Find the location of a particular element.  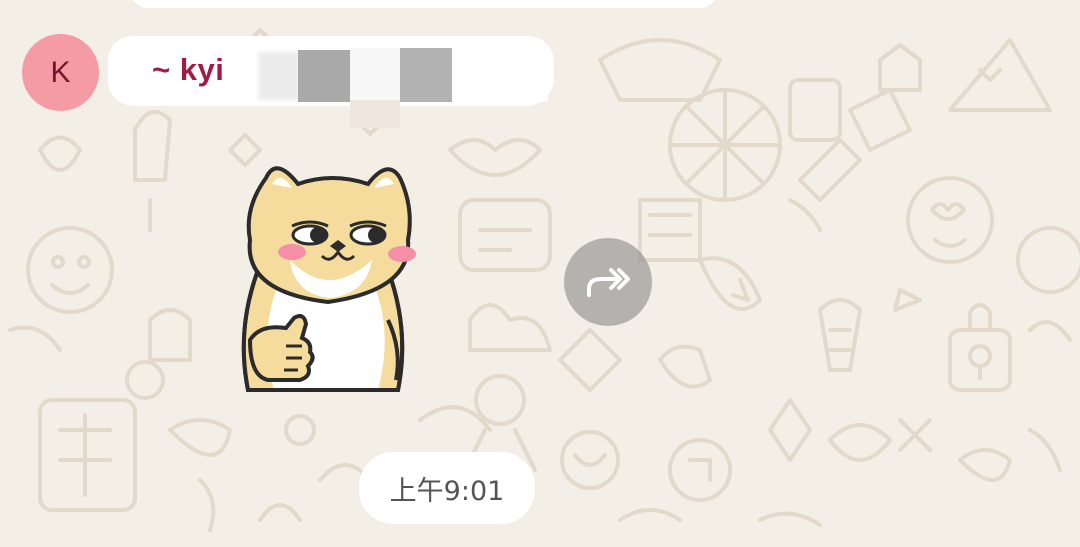

forward-icon is located at coordinates (608, 282).